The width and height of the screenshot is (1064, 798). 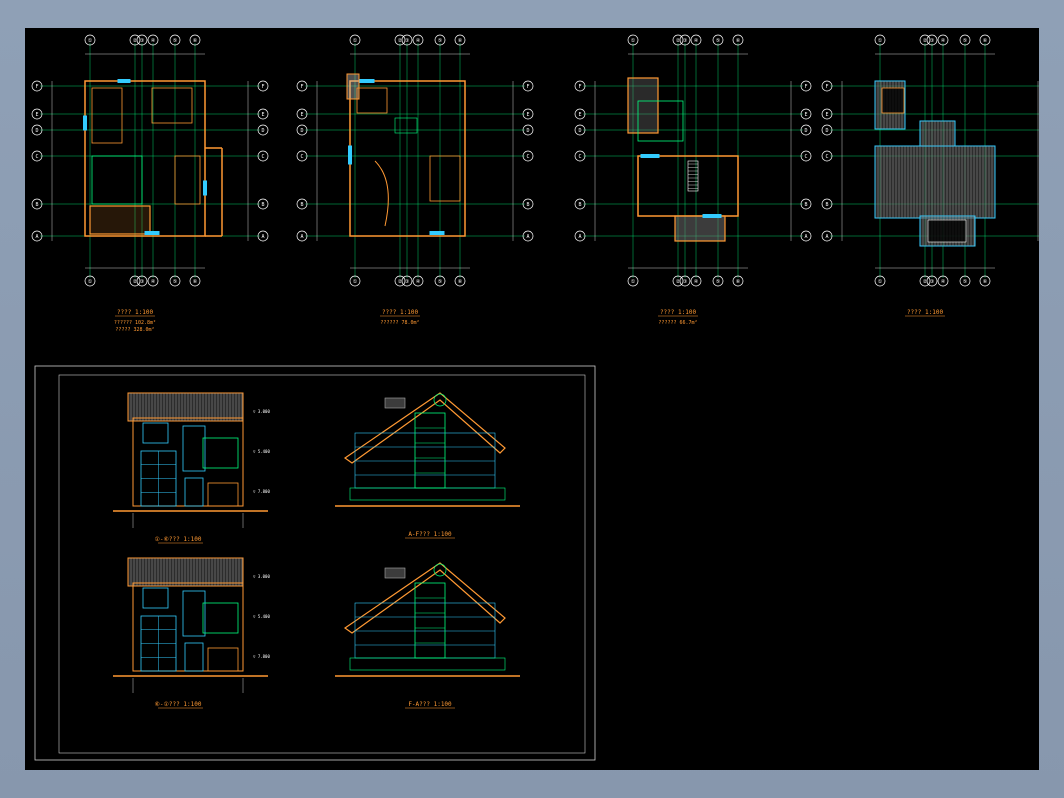 What do you see at coordinates (677, 323) in the screenshot?
I see `plan-area-note: ?????? 66.7m²` at bounding box center [677, 323].